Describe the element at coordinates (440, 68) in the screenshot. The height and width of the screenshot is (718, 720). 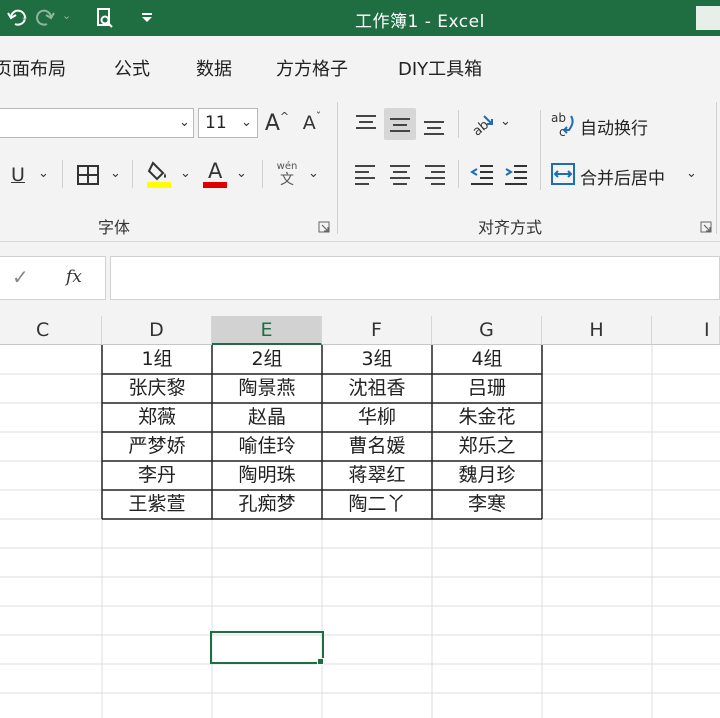
I see `tab-diy-toolbox: DIY工具箱` at that location.